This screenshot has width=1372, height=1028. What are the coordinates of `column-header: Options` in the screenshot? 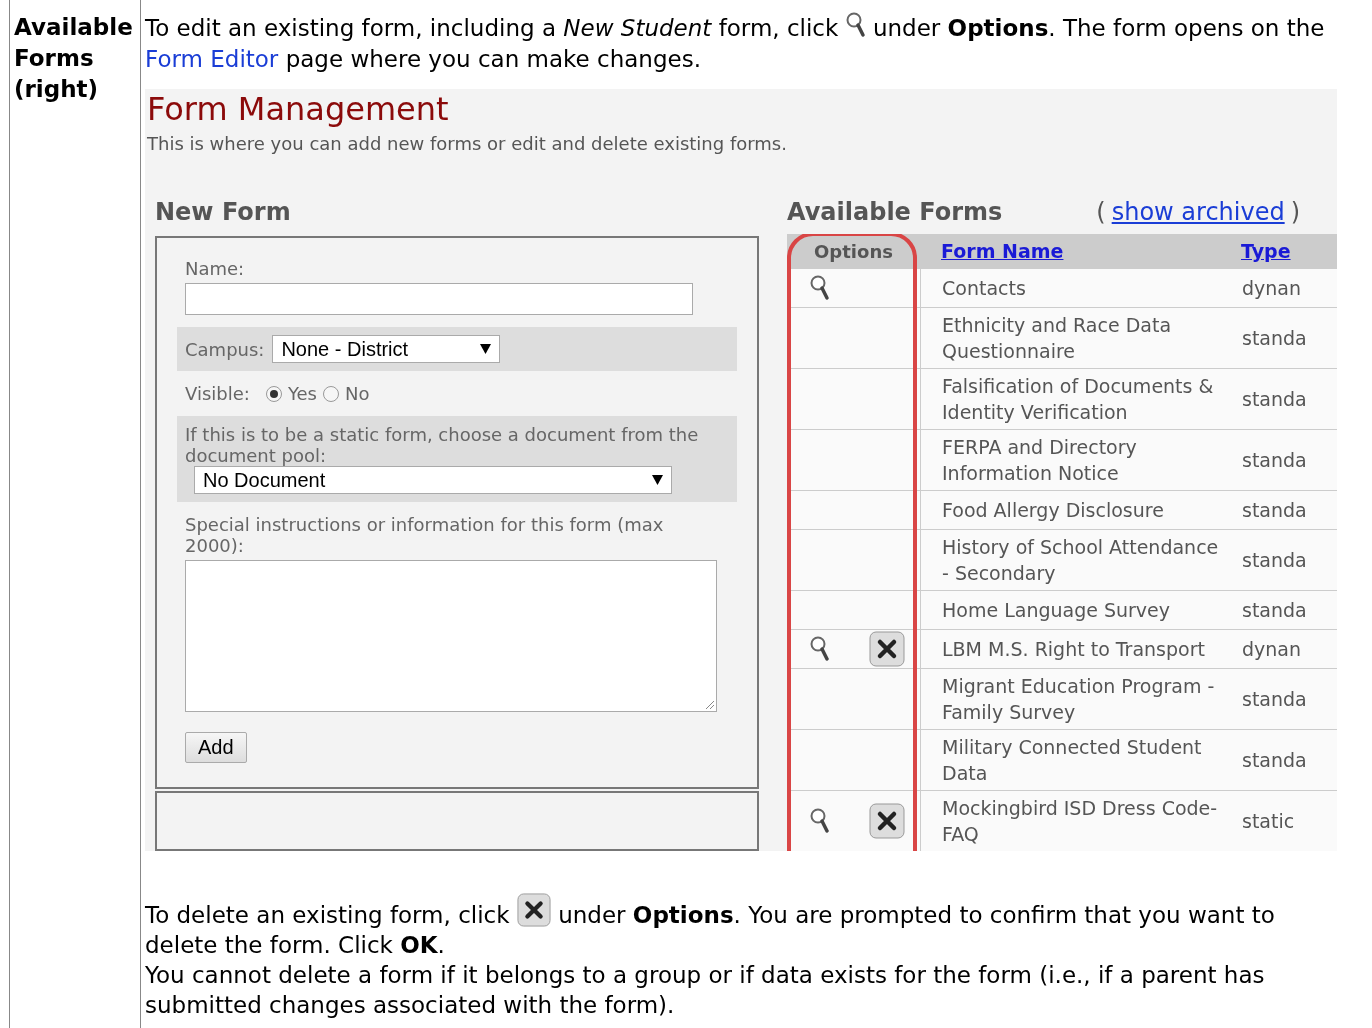 It's located at (853, 251).